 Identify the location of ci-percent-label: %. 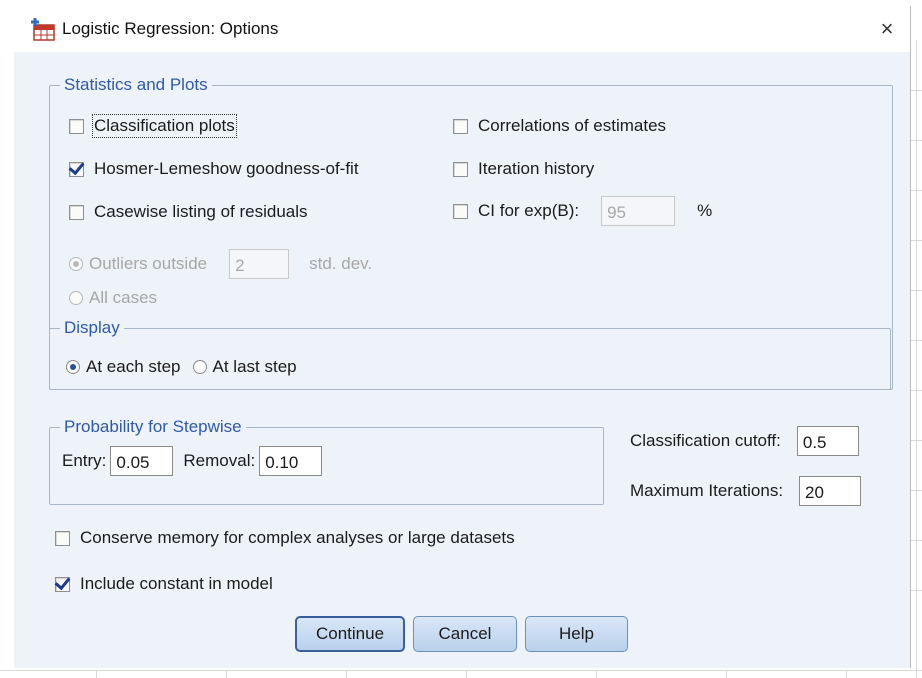
(705, 210).